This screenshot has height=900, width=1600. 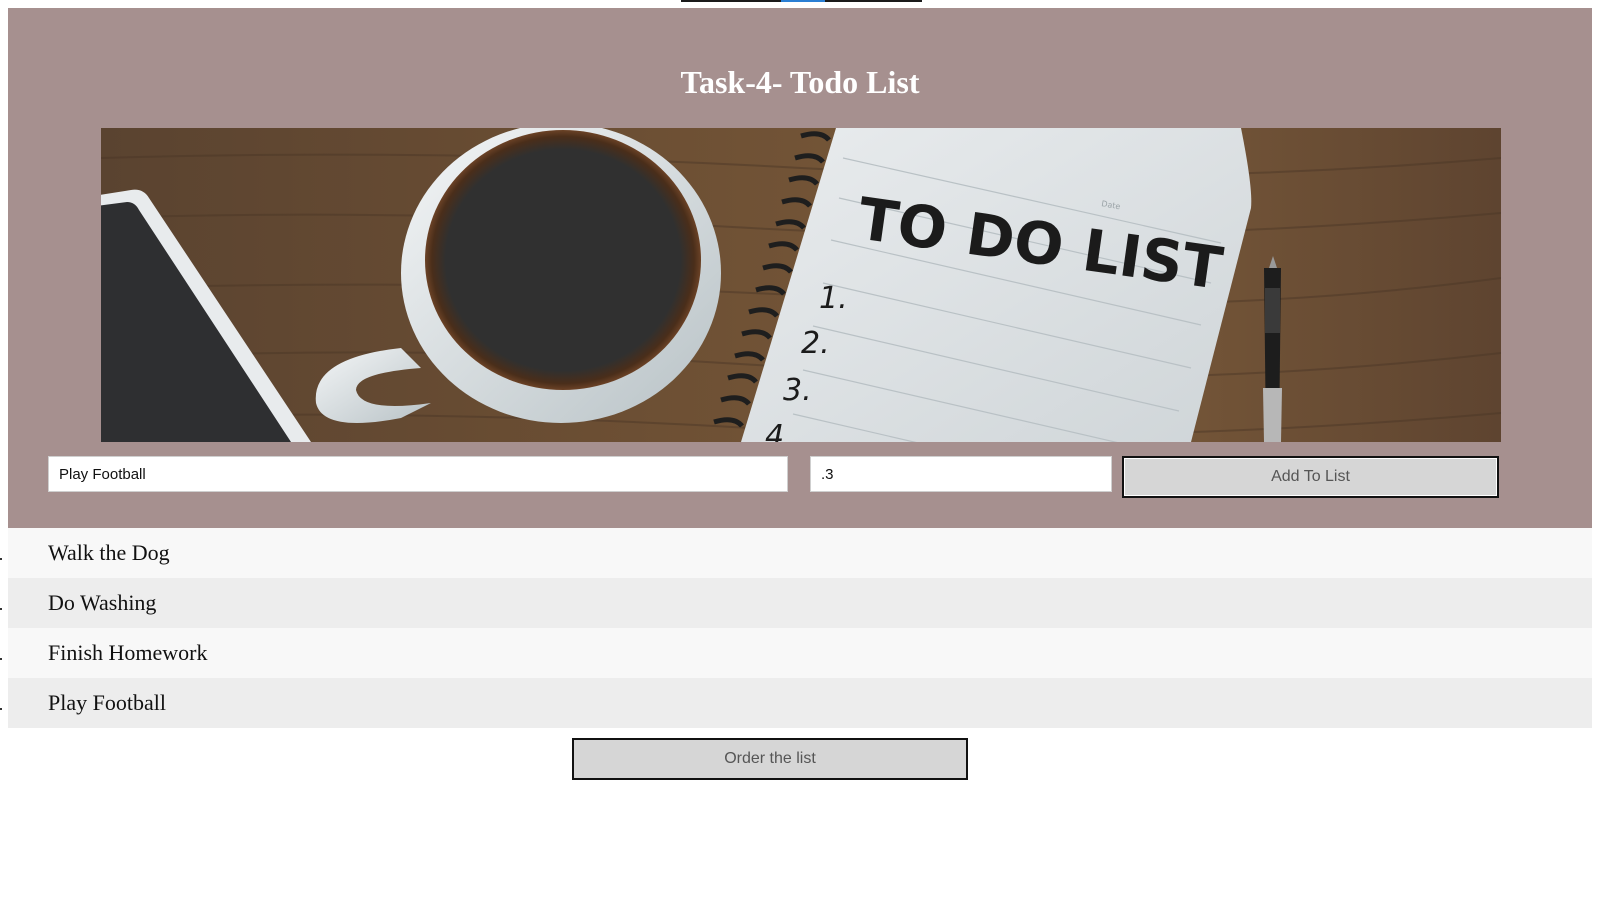 What do you see at coordinates (833, 298) in the screenshot?
I see `notebook-number-1: 1.` at bounding box center [833, 298].